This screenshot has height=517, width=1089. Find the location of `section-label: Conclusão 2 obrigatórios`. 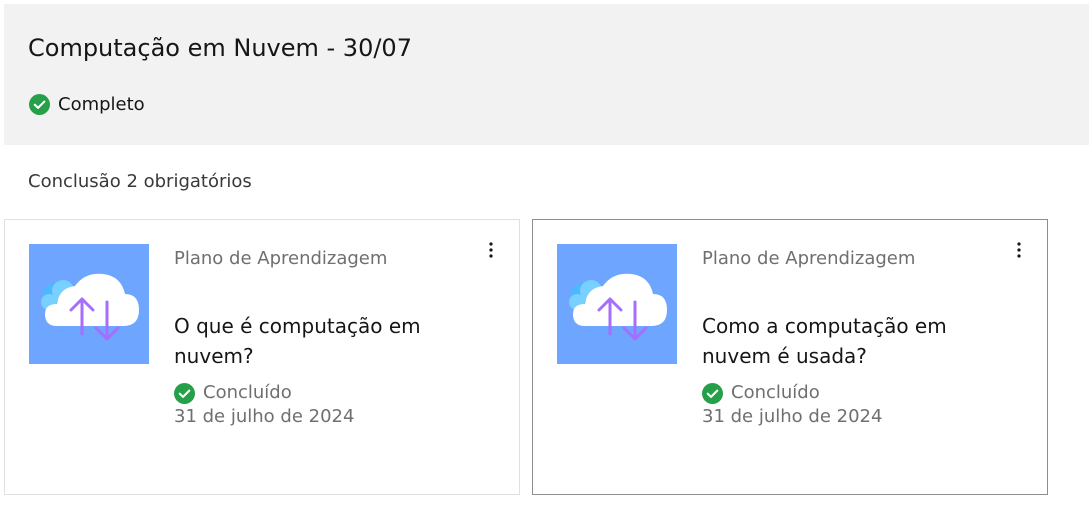

section-label: Conclusão 2 obrigatórios is located at coordinates (140, 181).